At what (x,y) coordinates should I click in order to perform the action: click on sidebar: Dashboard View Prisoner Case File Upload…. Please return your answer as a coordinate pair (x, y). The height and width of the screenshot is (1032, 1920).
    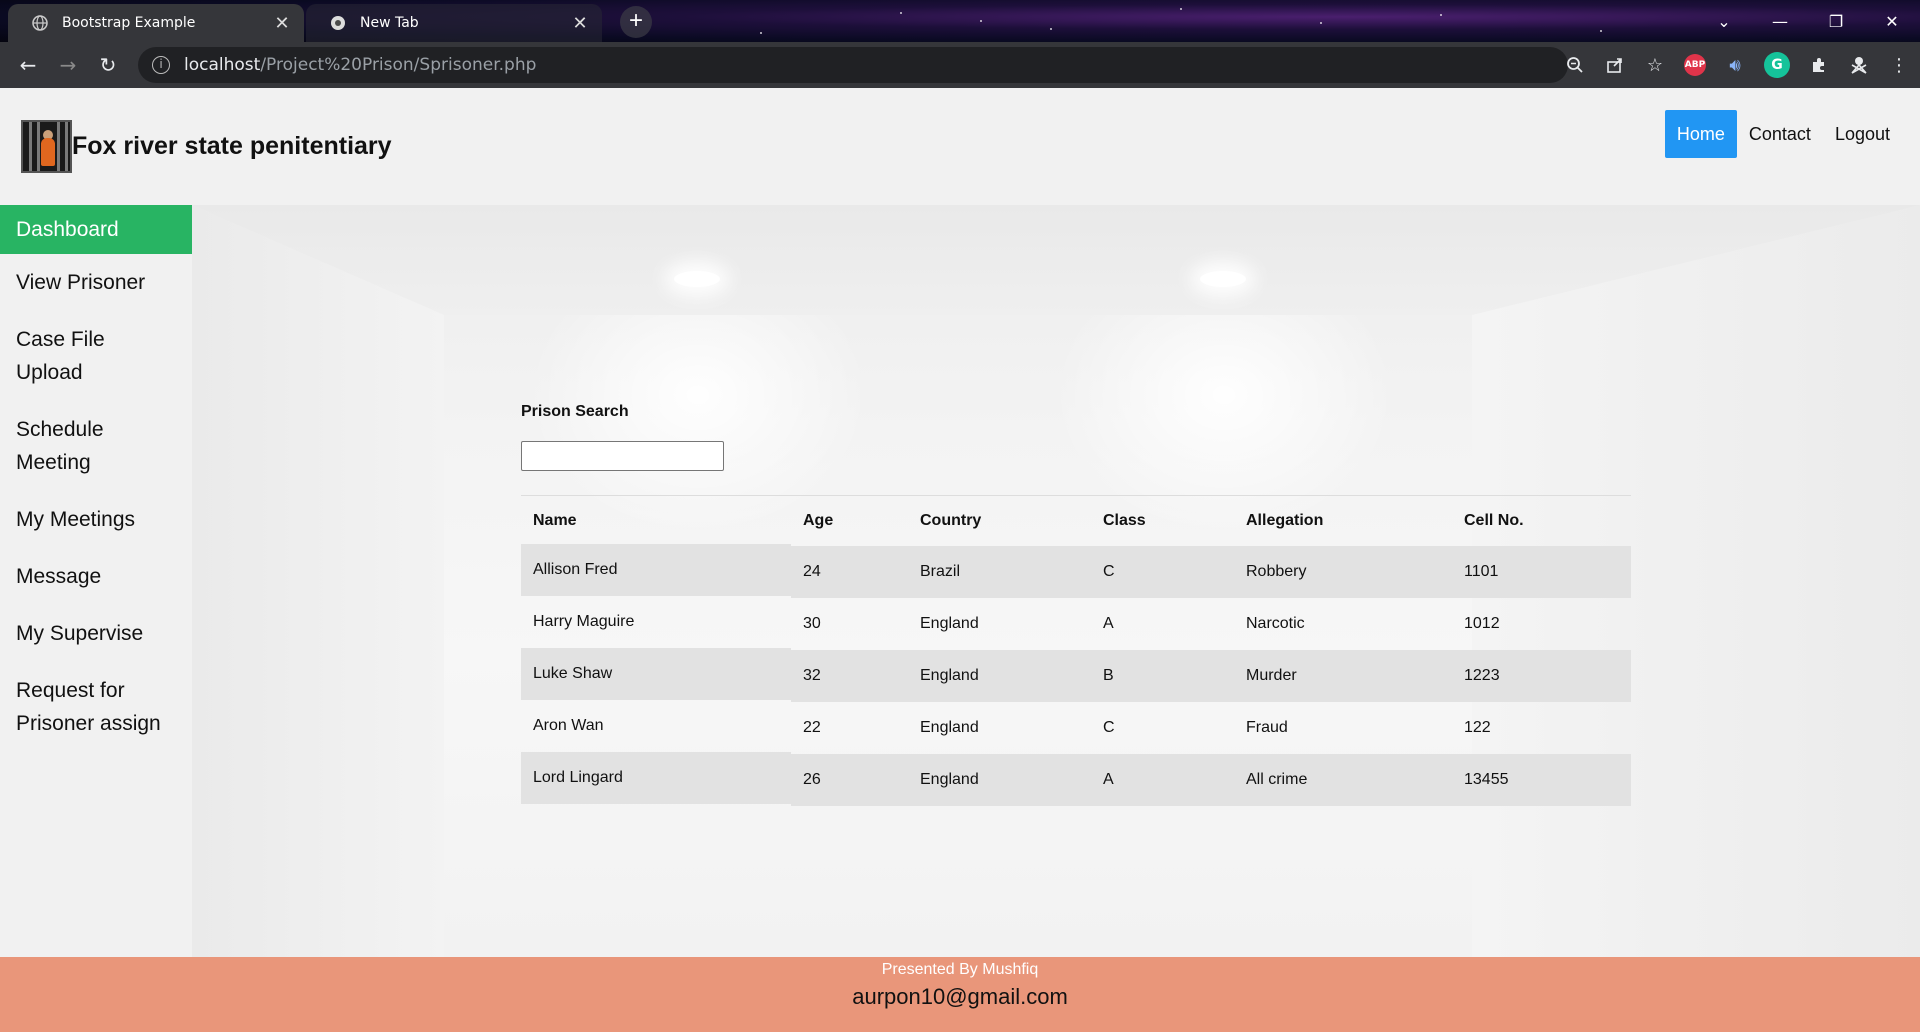
    Looking at the image, I should click on (96, 581).